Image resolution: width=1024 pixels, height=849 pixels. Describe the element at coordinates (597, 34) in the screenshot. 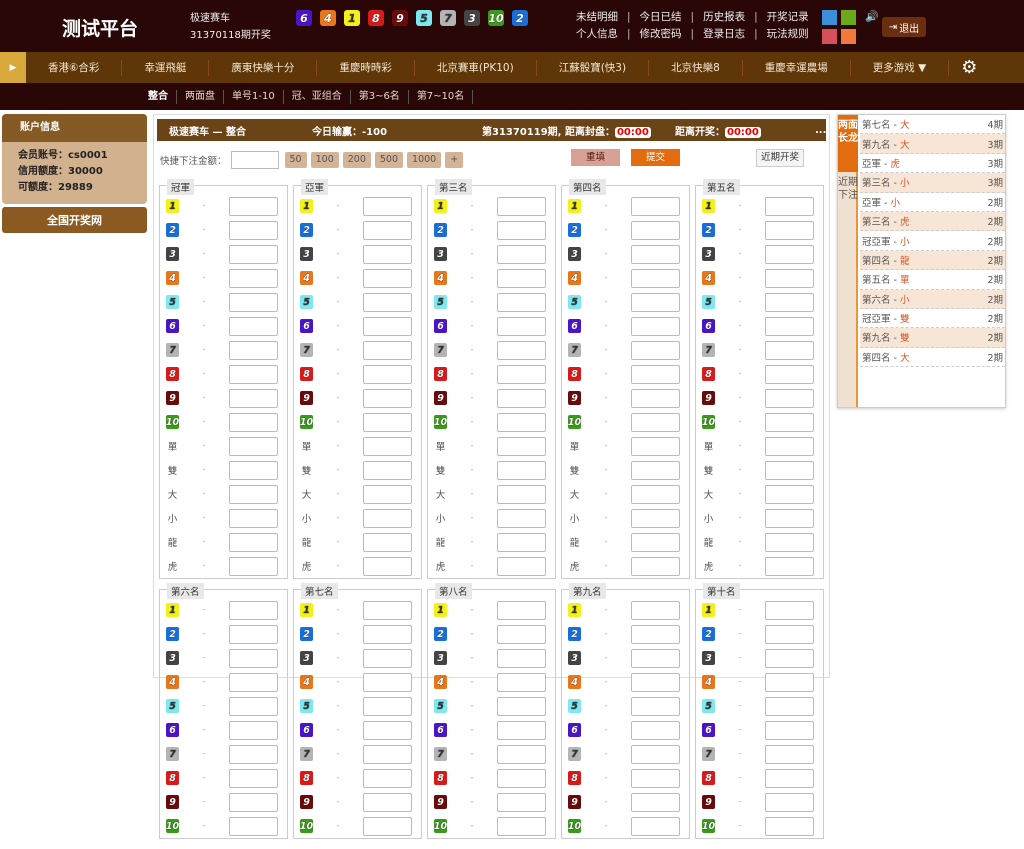

I see `header-link: 个人信息` at that location.